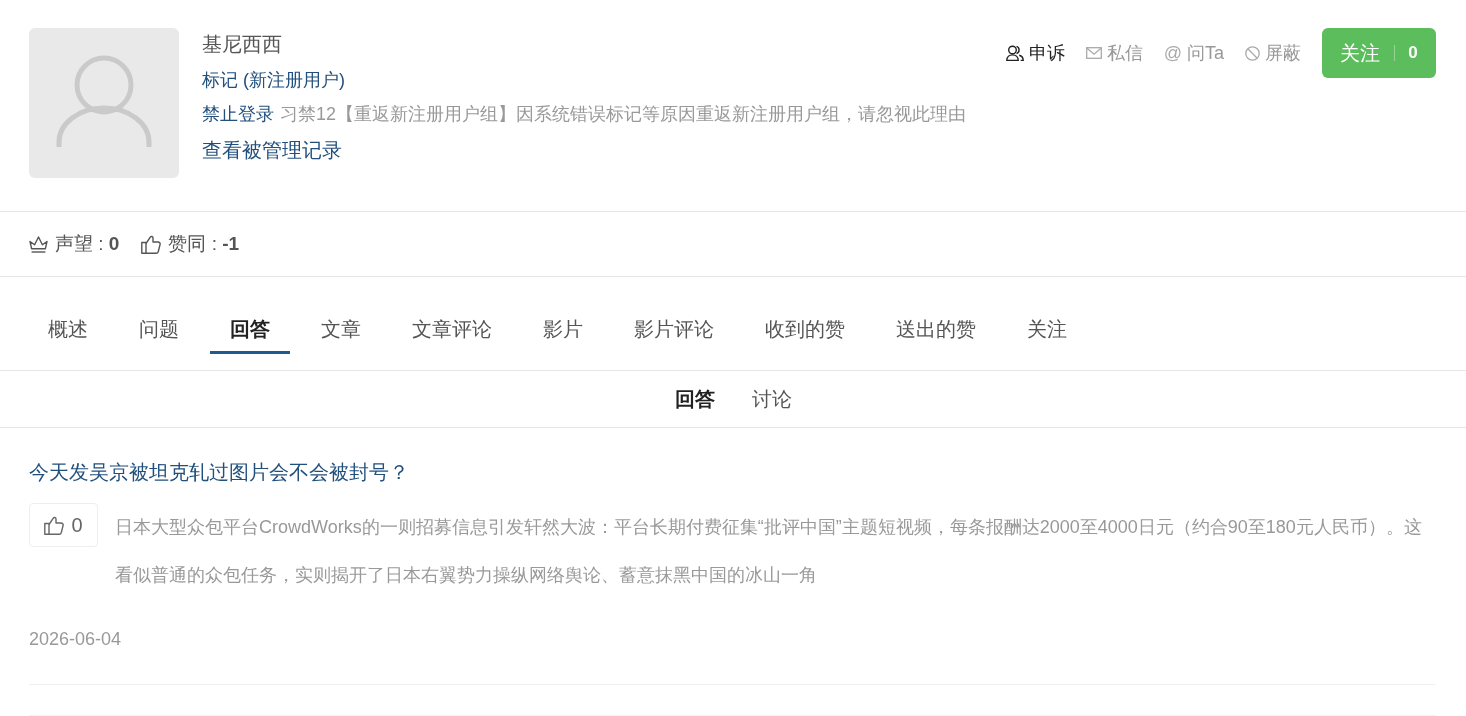  Describe the element at coordinates (769, 551) in the screenshot. I see `answer-excerpt: 日本大型众包平台CrowdWorks的一则招募信息引发轩然大波：平台长期付费征集“批评中国”主题短视频，每条报酬达2000至4000日元（约合90至180元人民币）。这看似普通的众包任务，实则揭开了日本右翼势力操纵网络舆论、蓄意抹黑中国的冰山一角` at that location.